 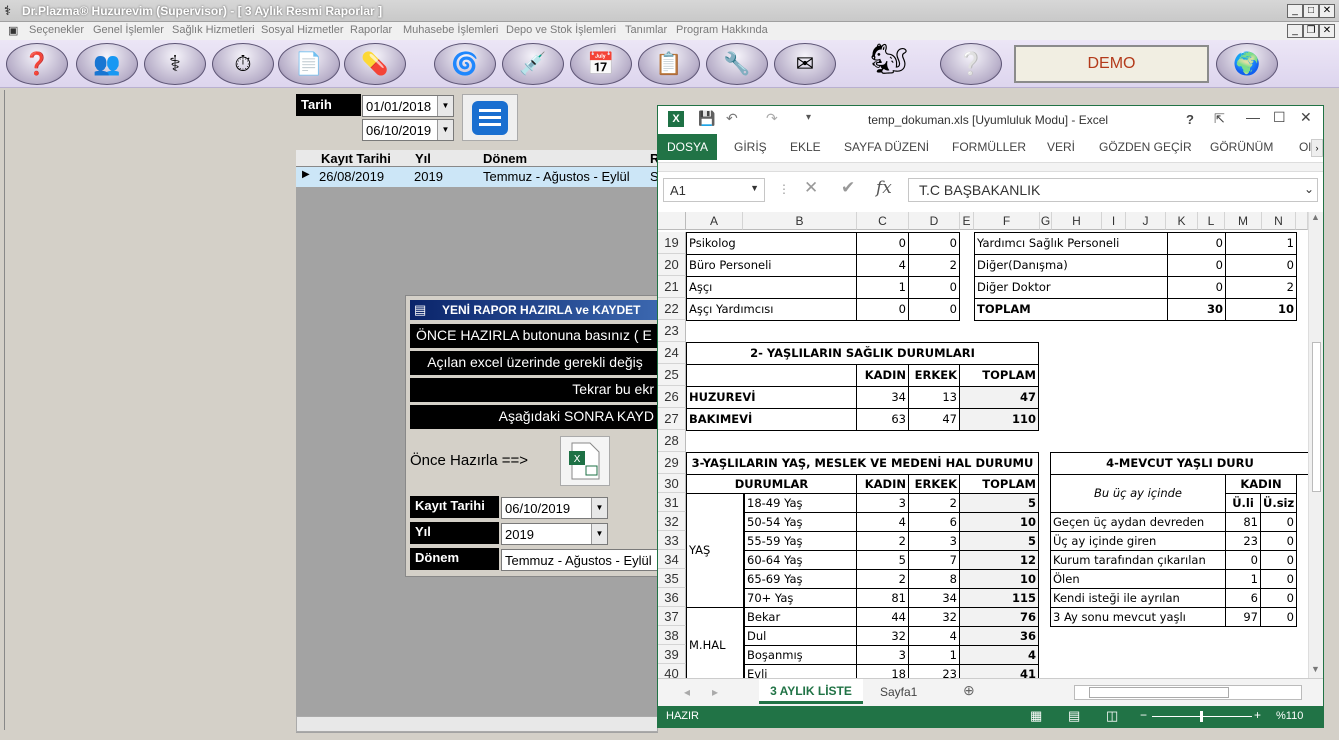 What do you see at coordinates (672, 616) in the screenshot?
I see `row-header: 37` at bounding box center [672, 616].